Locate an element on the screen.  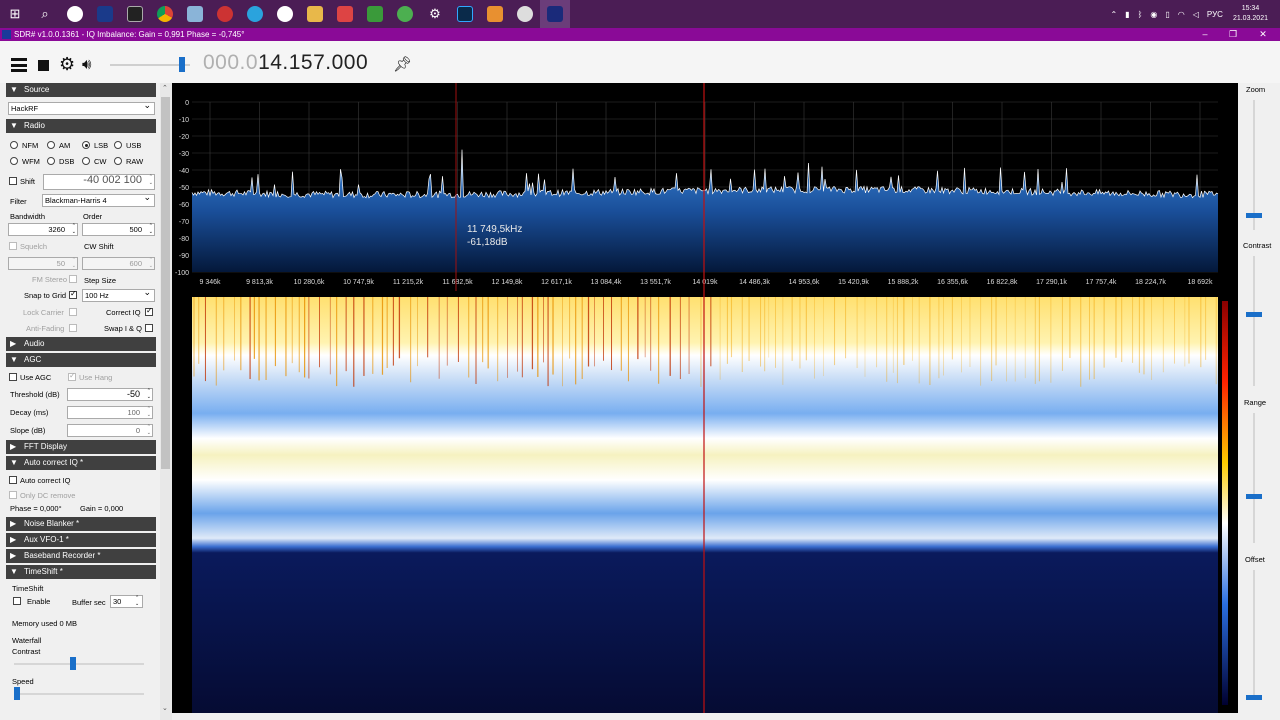
slope-input: 0 is located at coordinates (110, 430).